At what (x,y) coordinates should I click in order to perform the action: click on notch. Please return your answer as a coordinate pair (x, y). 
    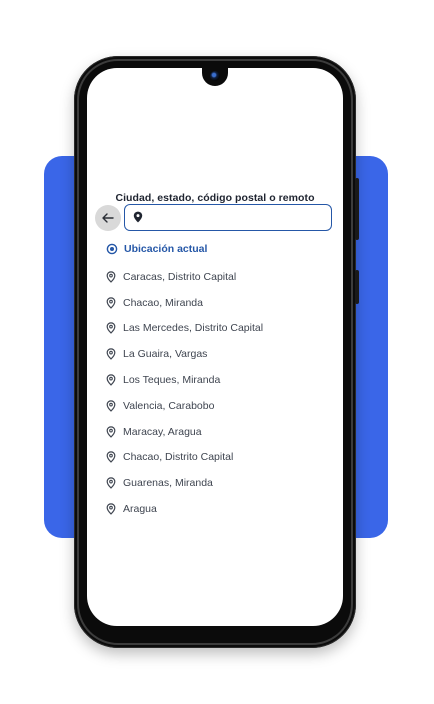
    Looking at the image, I should click on (215, 77).